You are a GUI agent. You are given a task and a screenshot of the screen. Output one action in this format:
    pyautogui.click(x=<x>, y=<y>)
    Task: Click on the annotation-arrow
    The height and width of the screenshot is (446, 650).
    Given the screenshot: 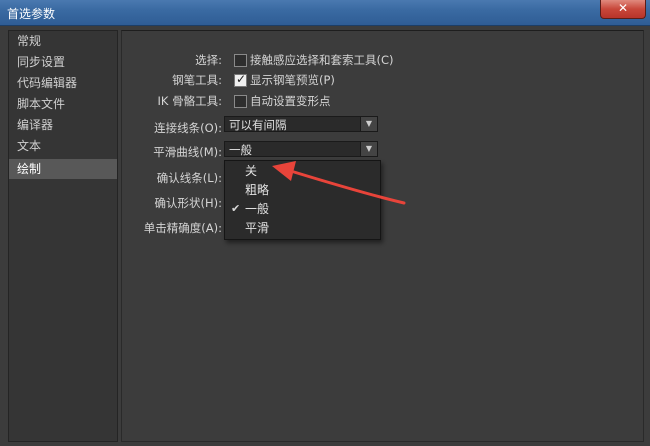 What is the action you would take?
    pyautogui.click(x=339, y=183)
    